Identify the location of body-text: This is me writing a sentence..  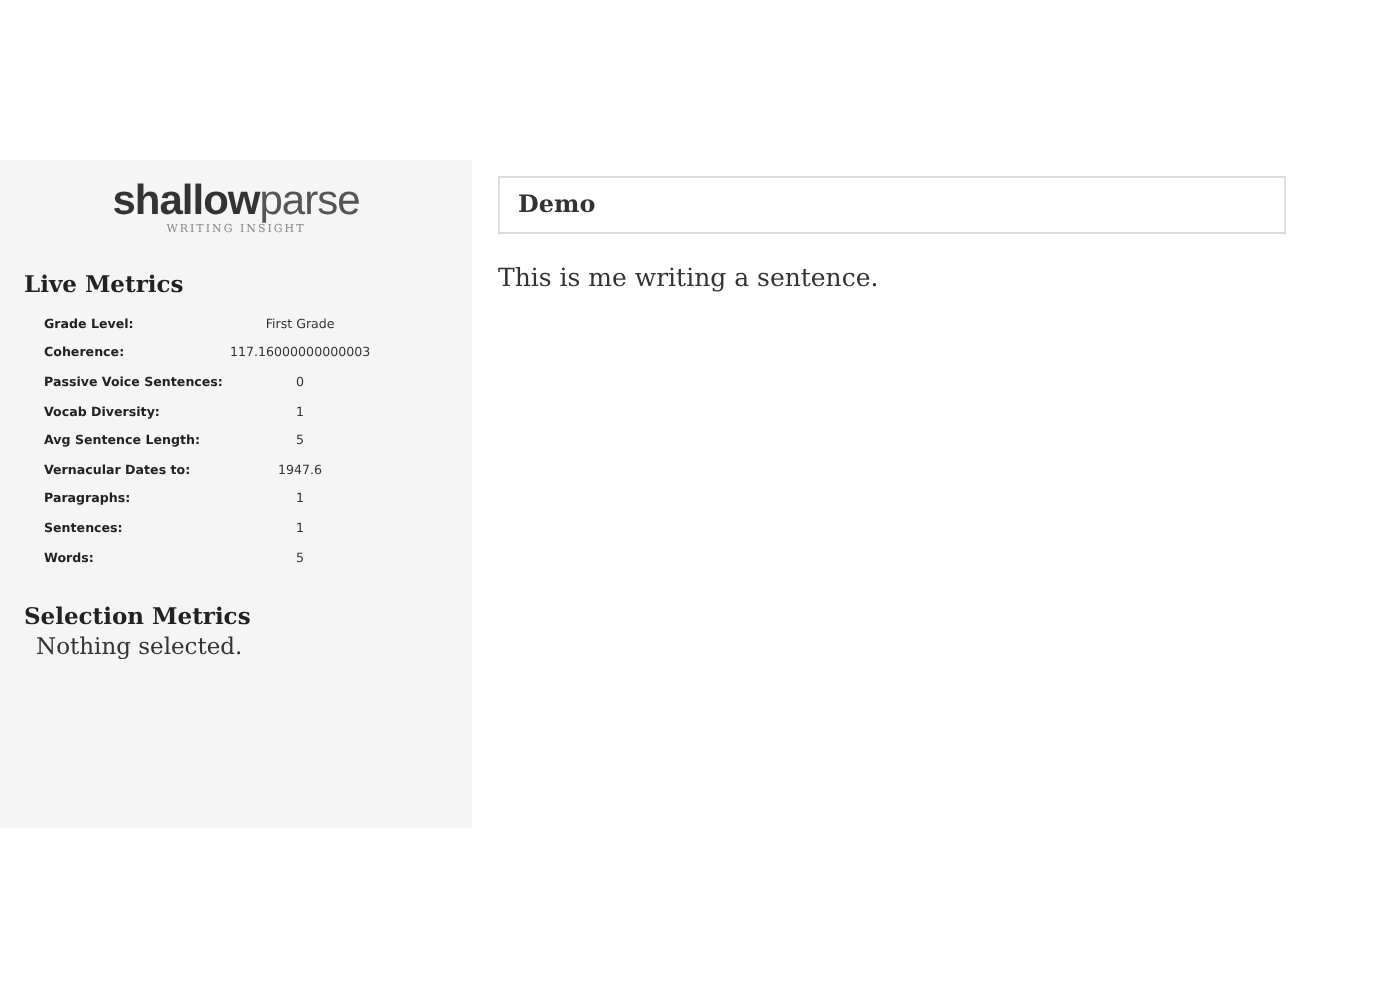
(892, 277).